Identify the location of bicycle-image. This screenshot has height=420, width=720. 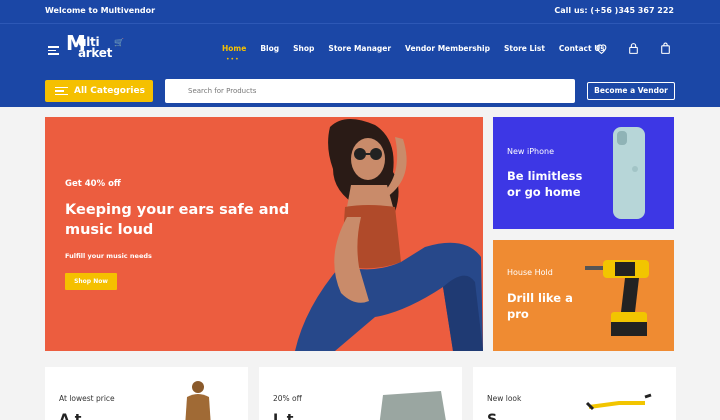
(618, 402).